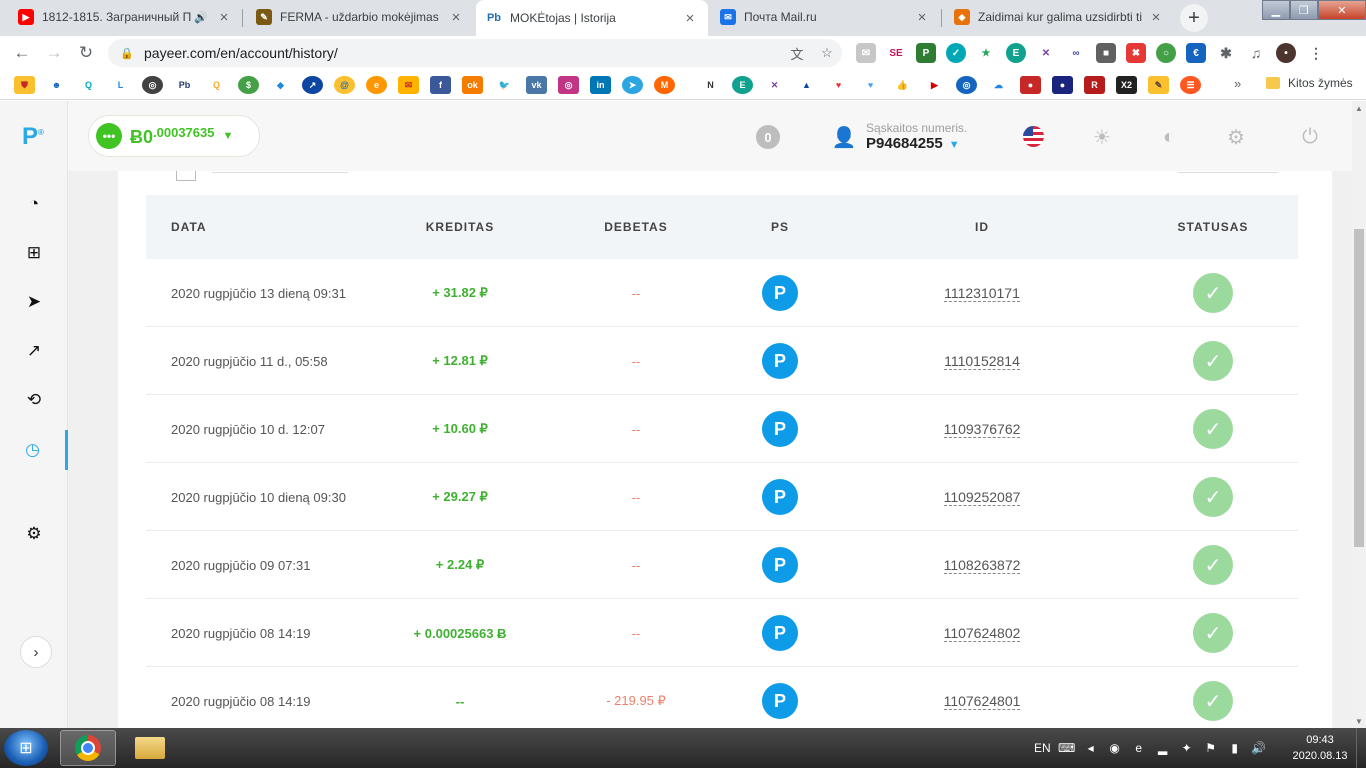 This screenshot has width=1366, height=768. Describe the element at coordinates (982, 633) in the screenshot. I see `transaction-id-link: 1107624802` at that location.